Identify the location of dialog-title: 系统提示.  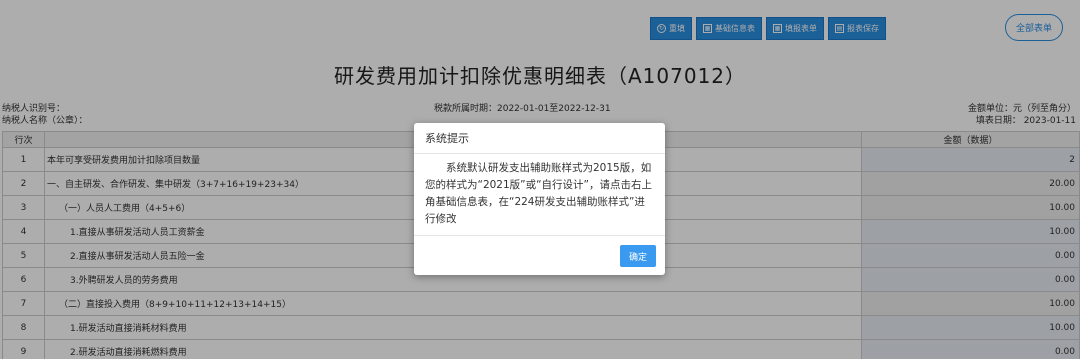
(539, 138).